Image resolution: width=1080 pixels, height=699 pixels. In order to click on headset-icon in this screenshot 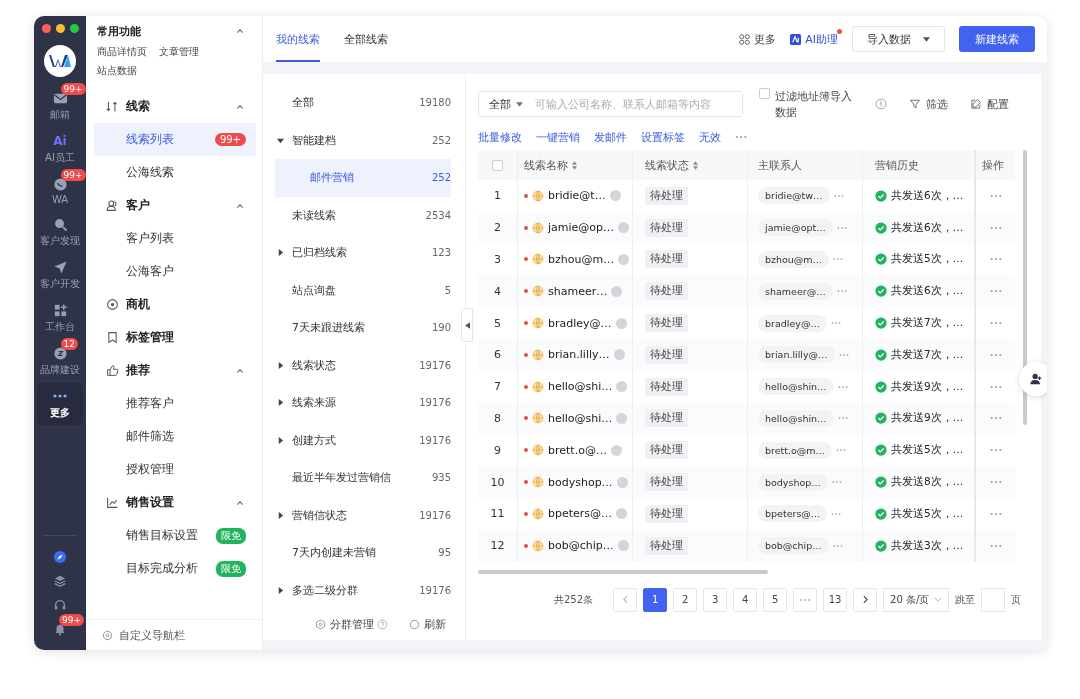, I will do `click(60, 605)`.